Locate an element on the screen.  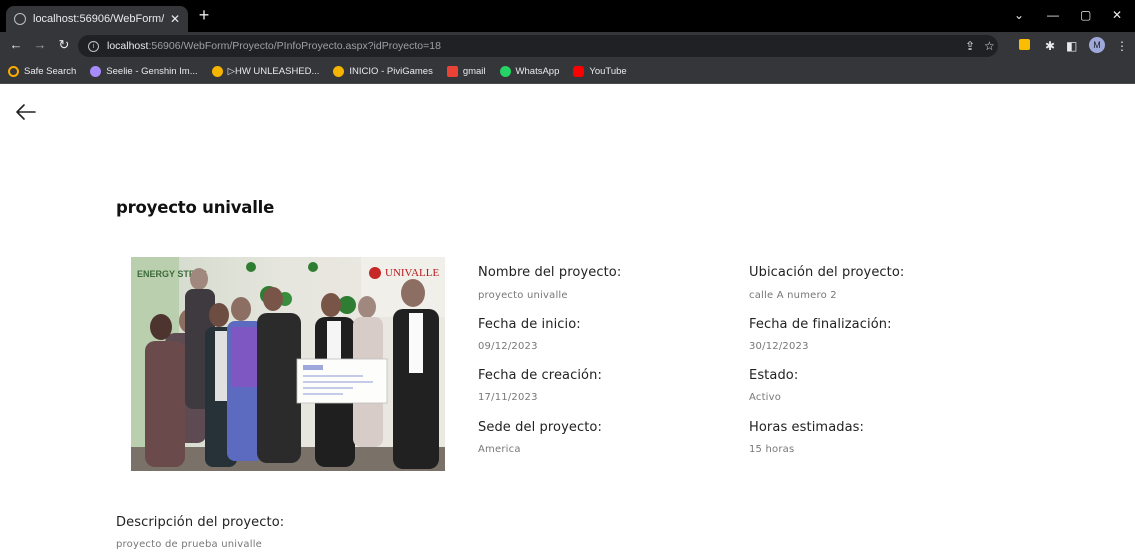
back-arrow-icon is located at coordinates (26, 112).